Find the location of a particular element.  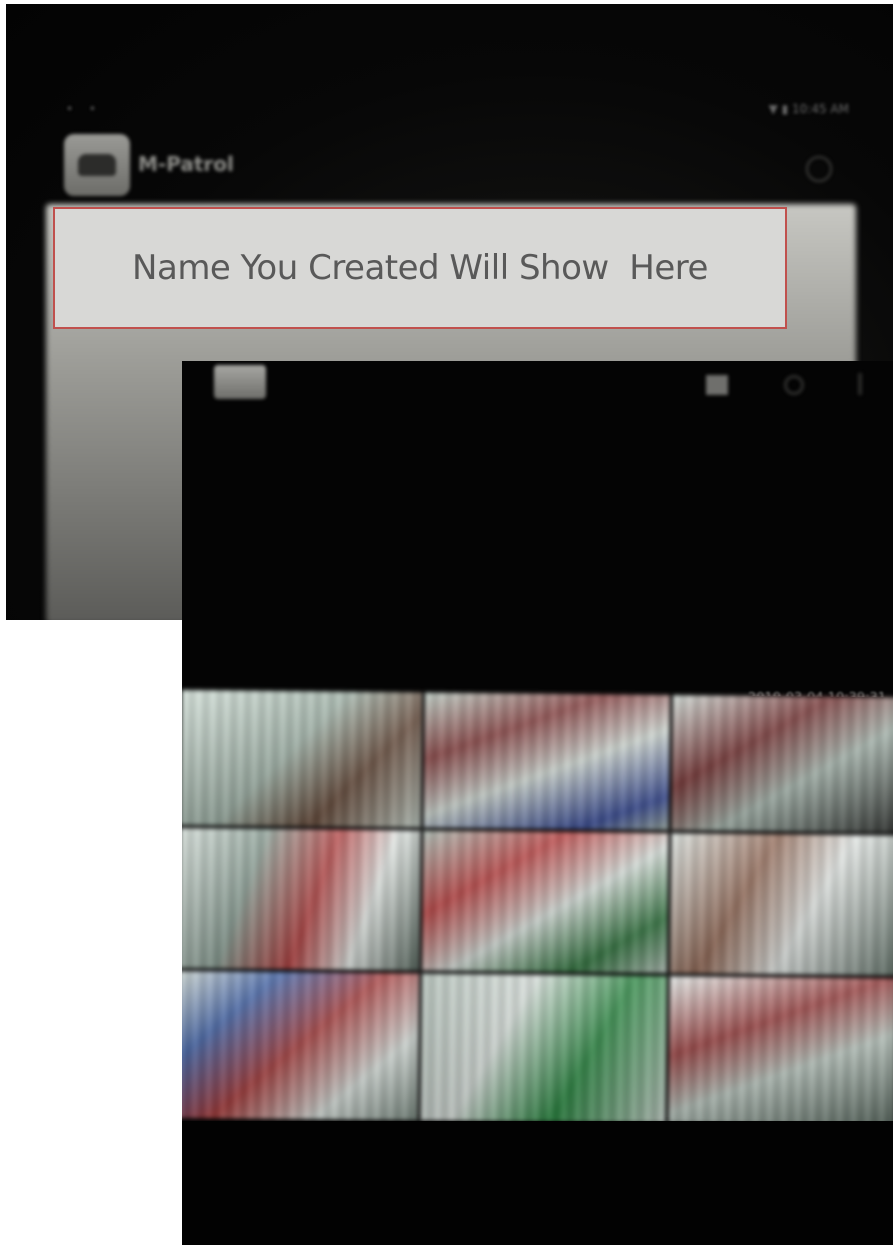

status-bar: • • ▼ ▮ 10:45 AM is located at coordinates (449, 110).